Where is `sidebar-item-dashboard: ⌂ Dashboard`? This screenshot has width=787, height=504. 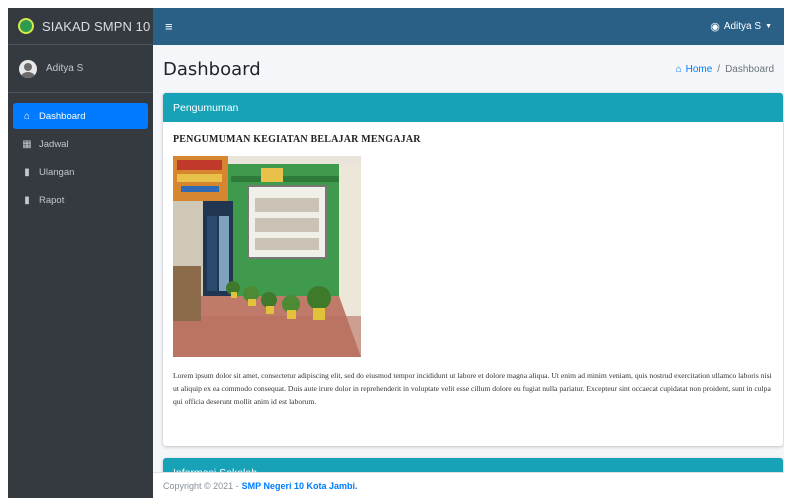
sidebar-item-dashboard: ⌂ Dashboard is located at coordinates (80, 116).